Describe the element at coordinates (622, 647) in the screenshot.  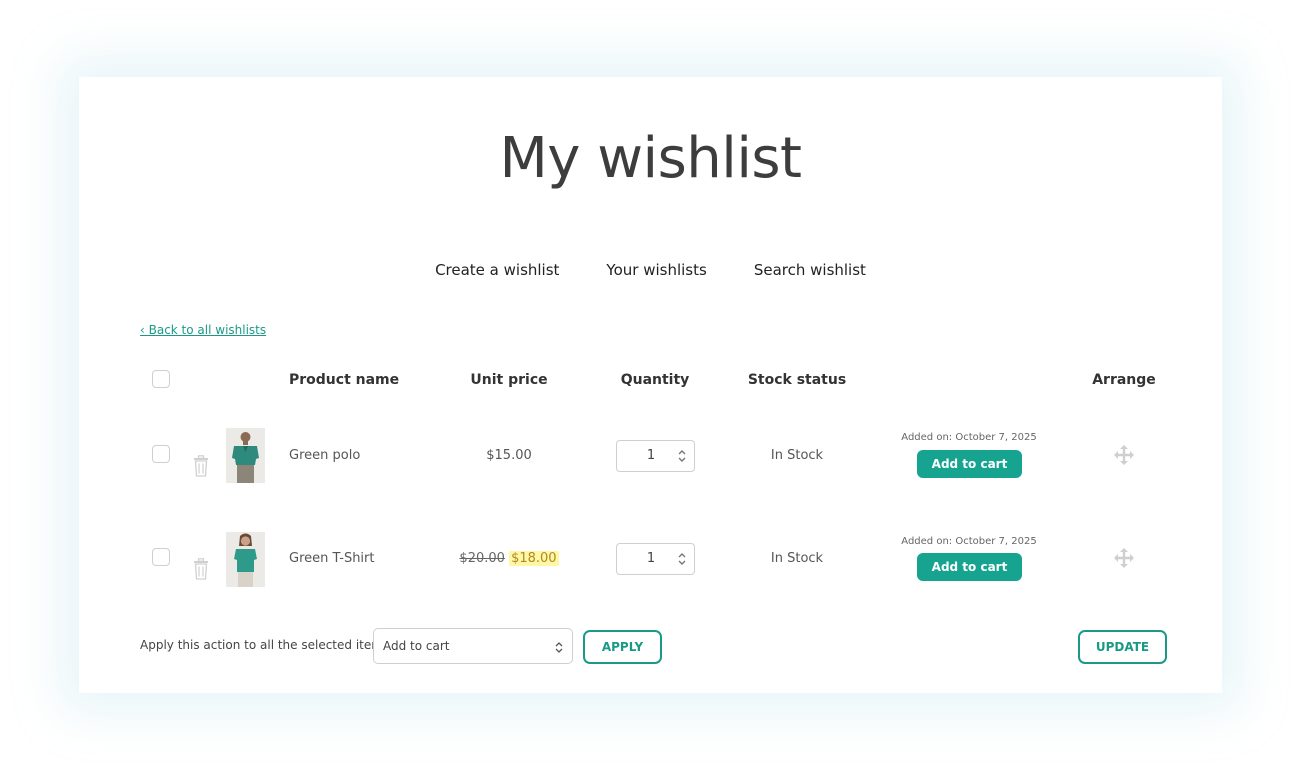
I see `apply-button: APPLY` at that location.